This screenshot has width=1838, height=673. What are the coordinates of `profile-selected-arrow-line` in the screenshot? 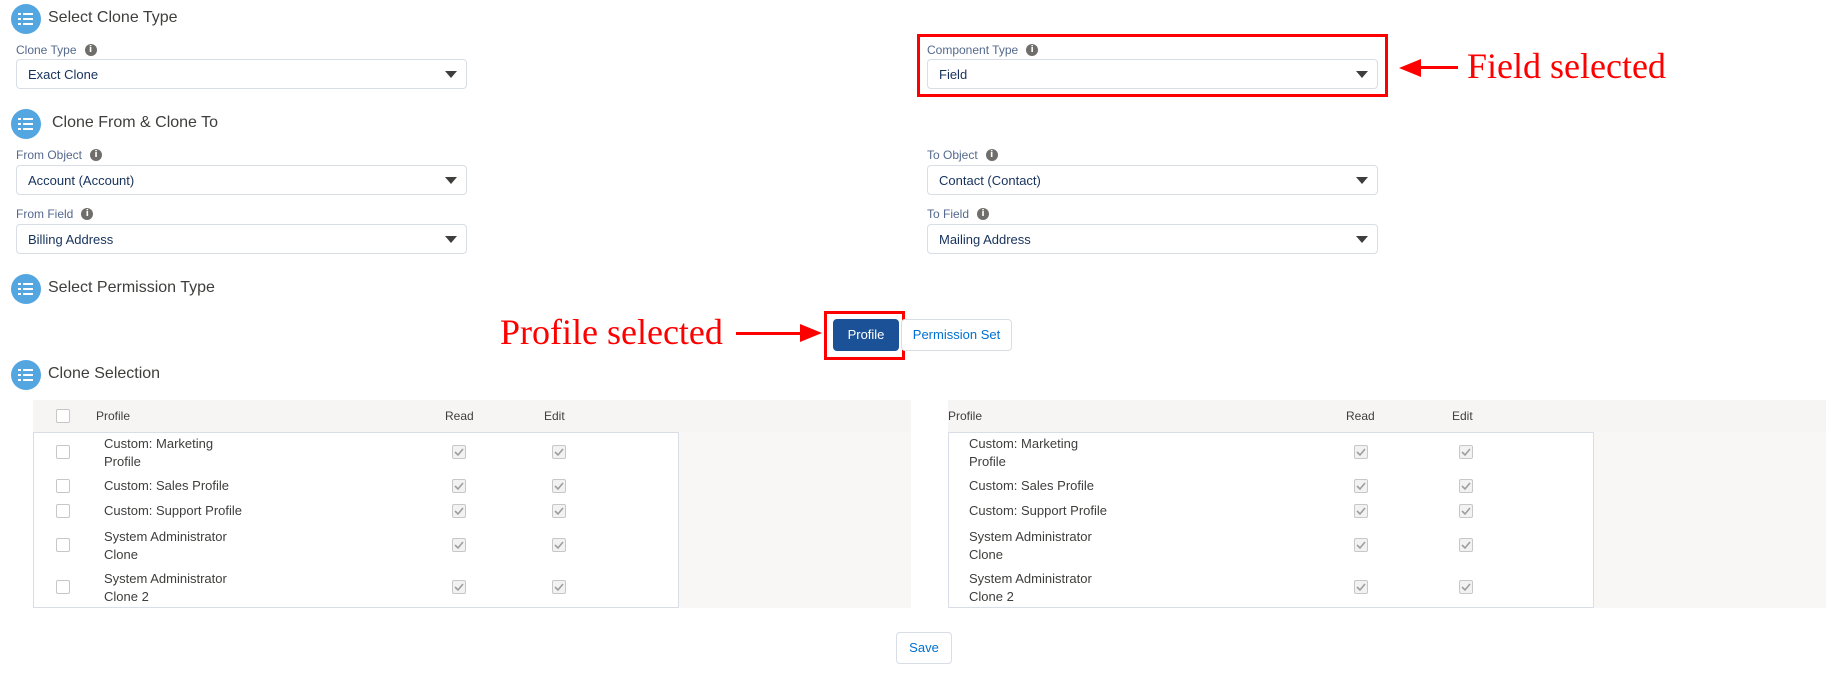 It's located at (769, 333).